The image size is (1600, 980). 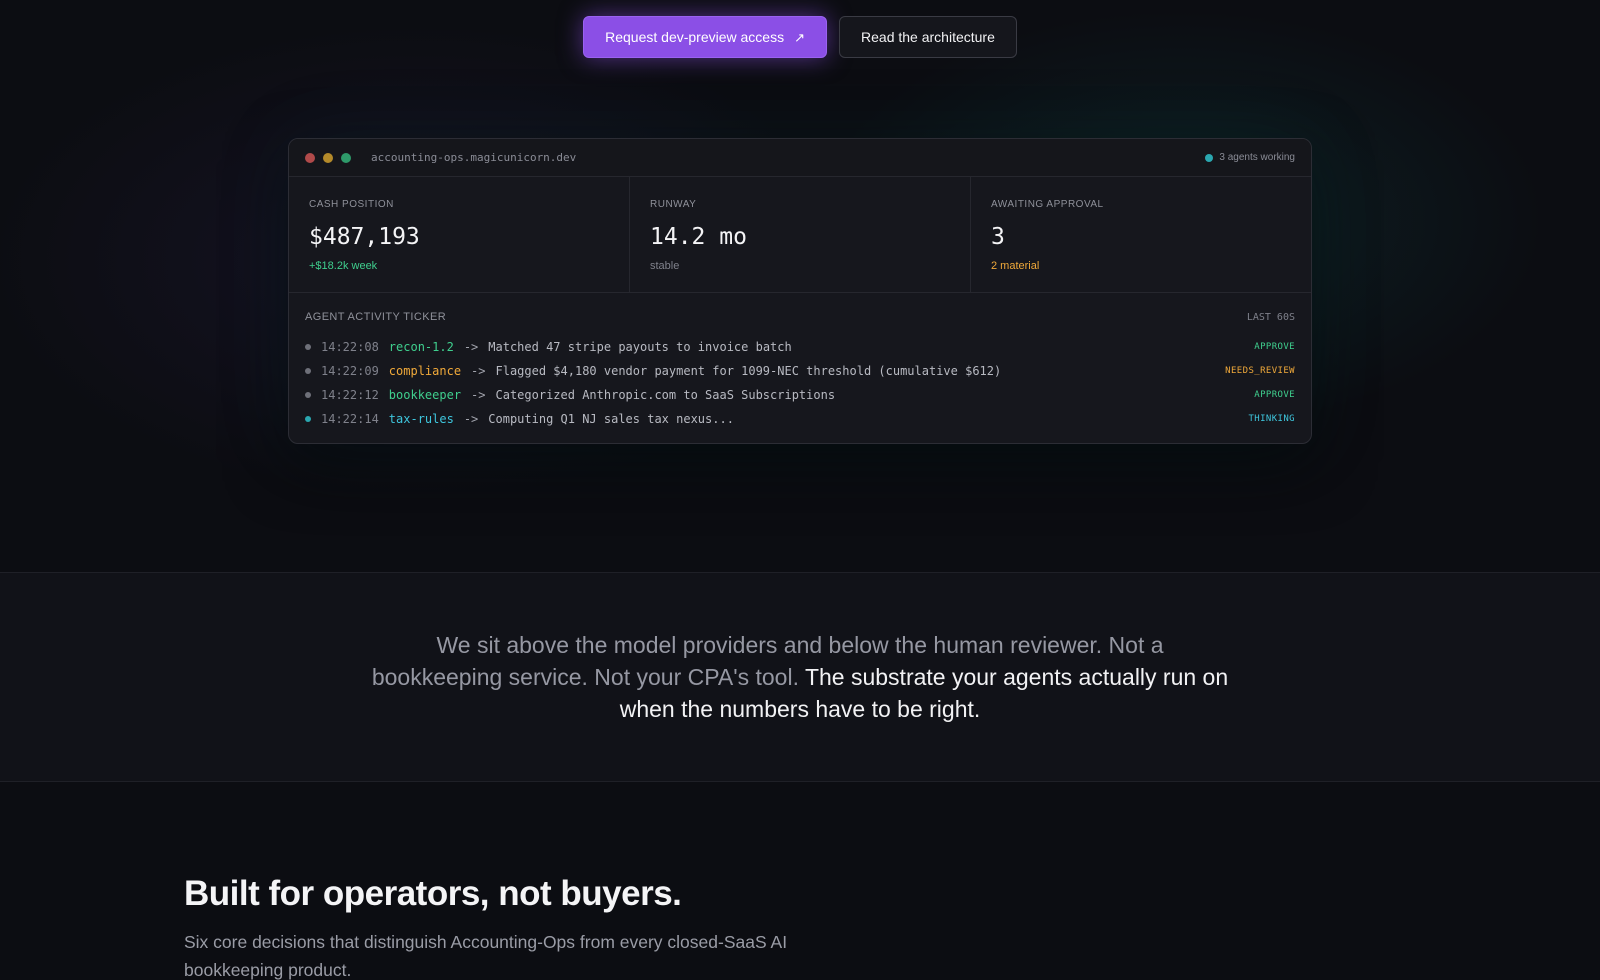 I want to click on status-dot-icon, so click(x=1209, y=157).